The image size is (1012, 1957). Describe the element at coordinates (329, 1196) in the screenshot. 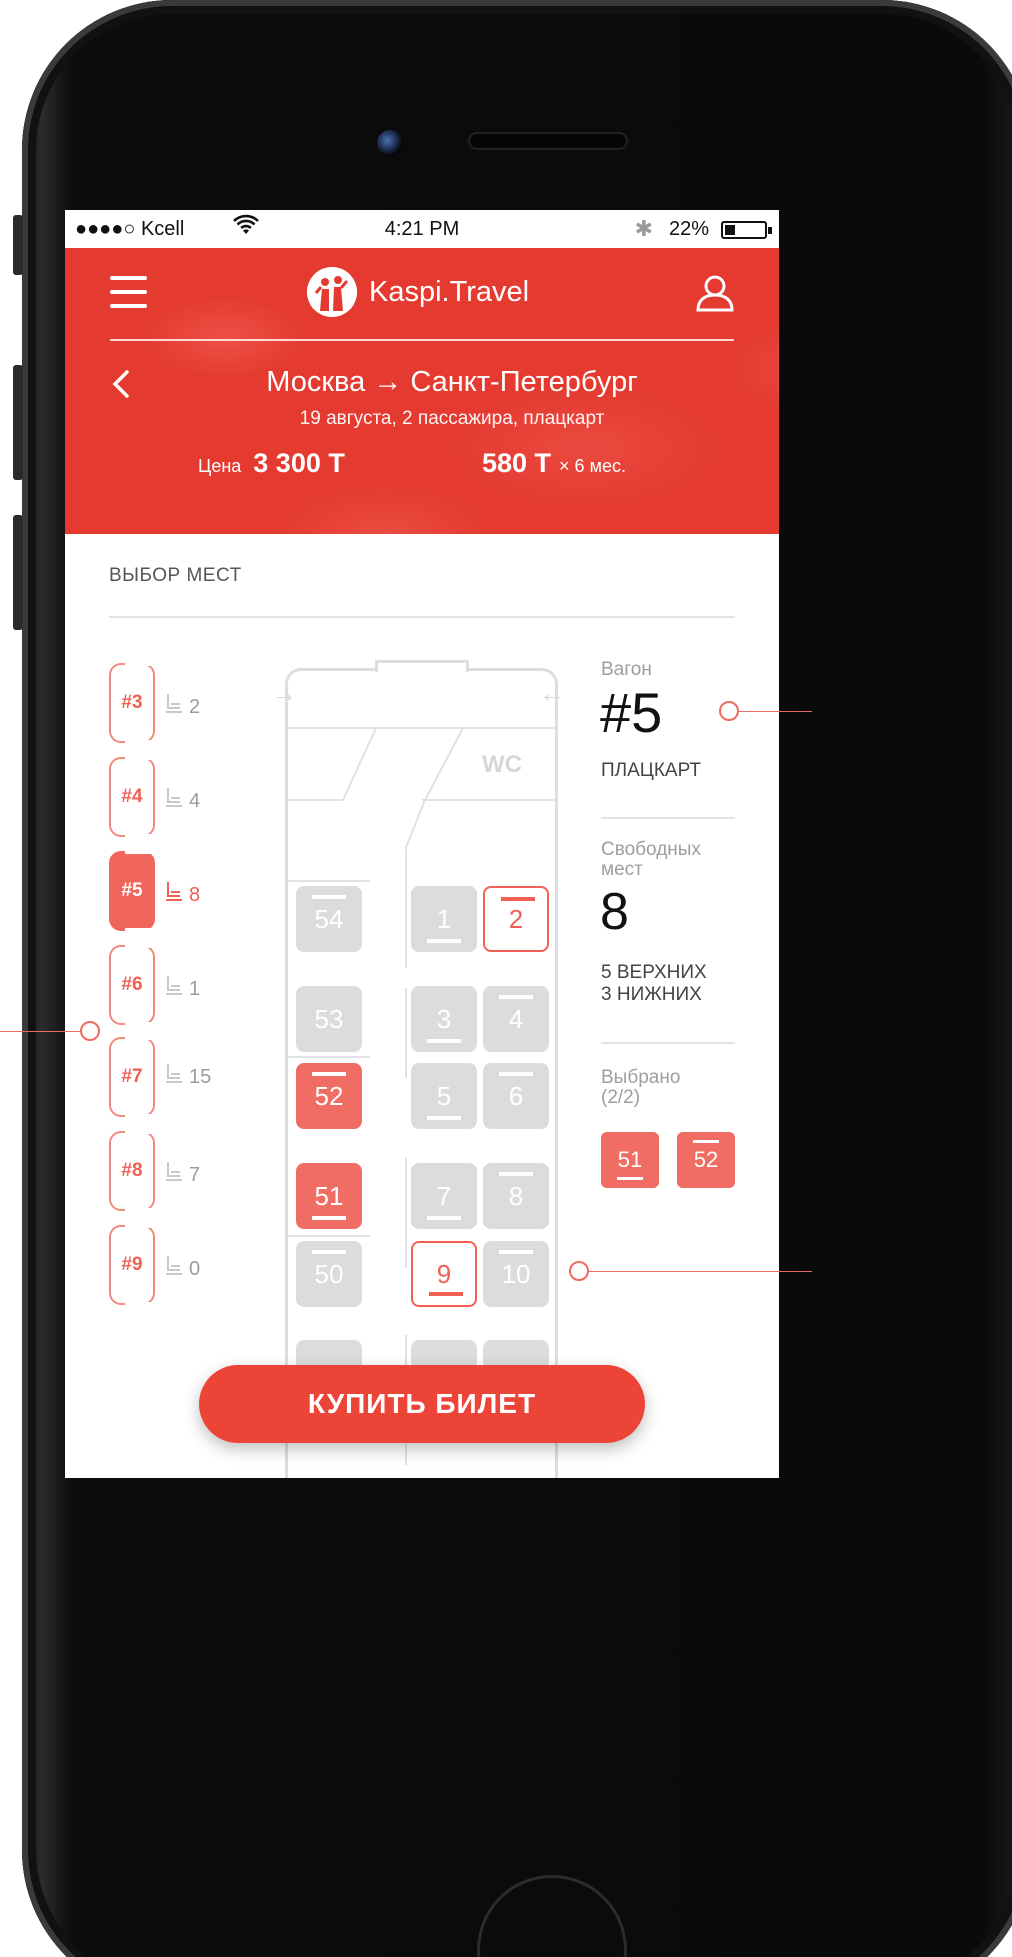

I see `seat: 51` at that location.